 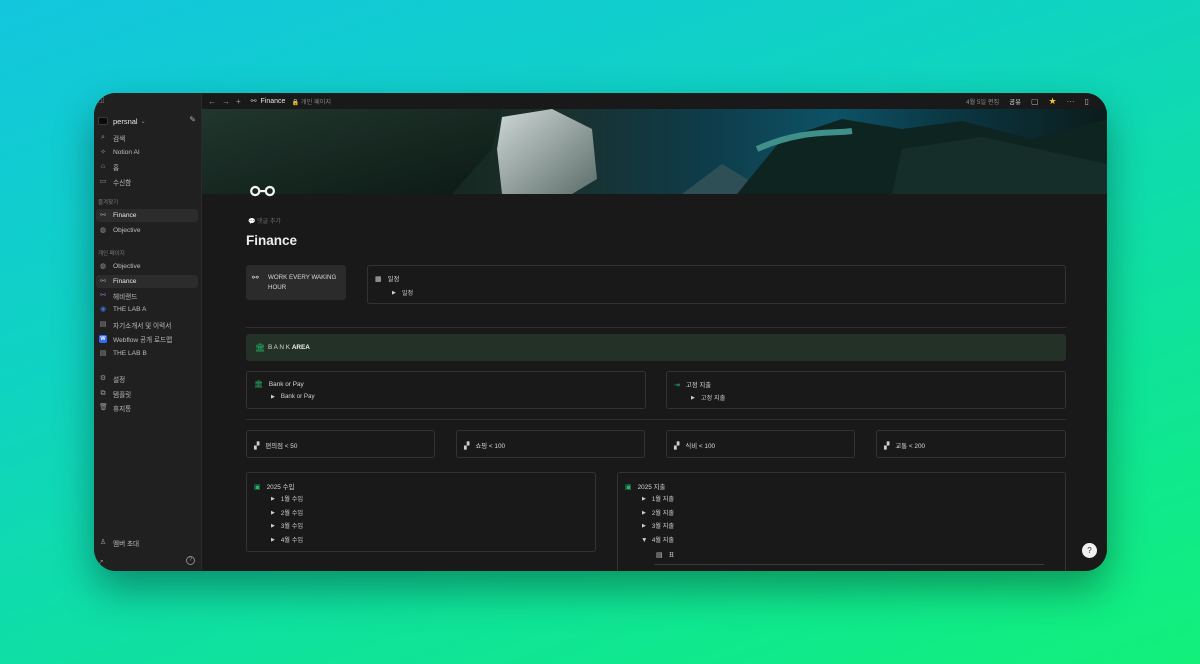 What do you see at coordinates (147, 152) in the screenshot?
I see `sidebar-item-notion-ai: ✧ Notion AI` at bounding box center [147, 152].